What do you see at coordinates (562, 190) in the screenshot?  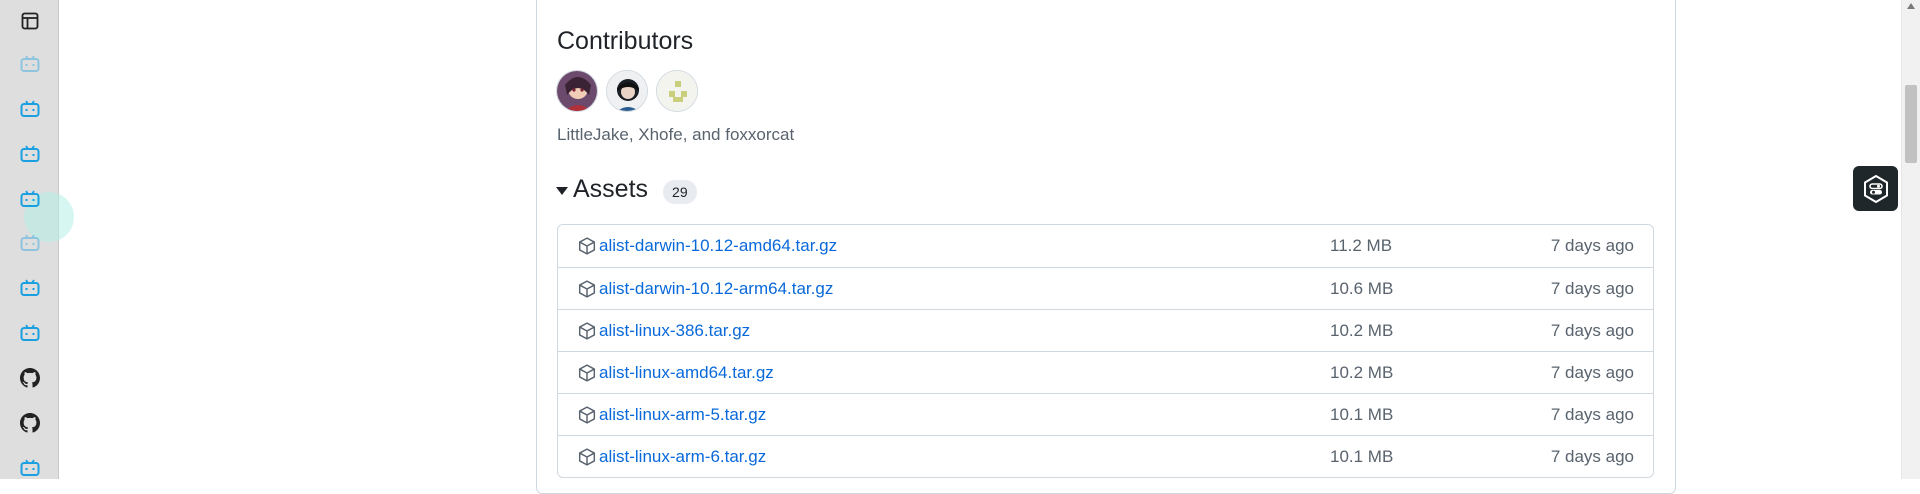 I see `caret-down-icon` at bounding box center [562, 190].